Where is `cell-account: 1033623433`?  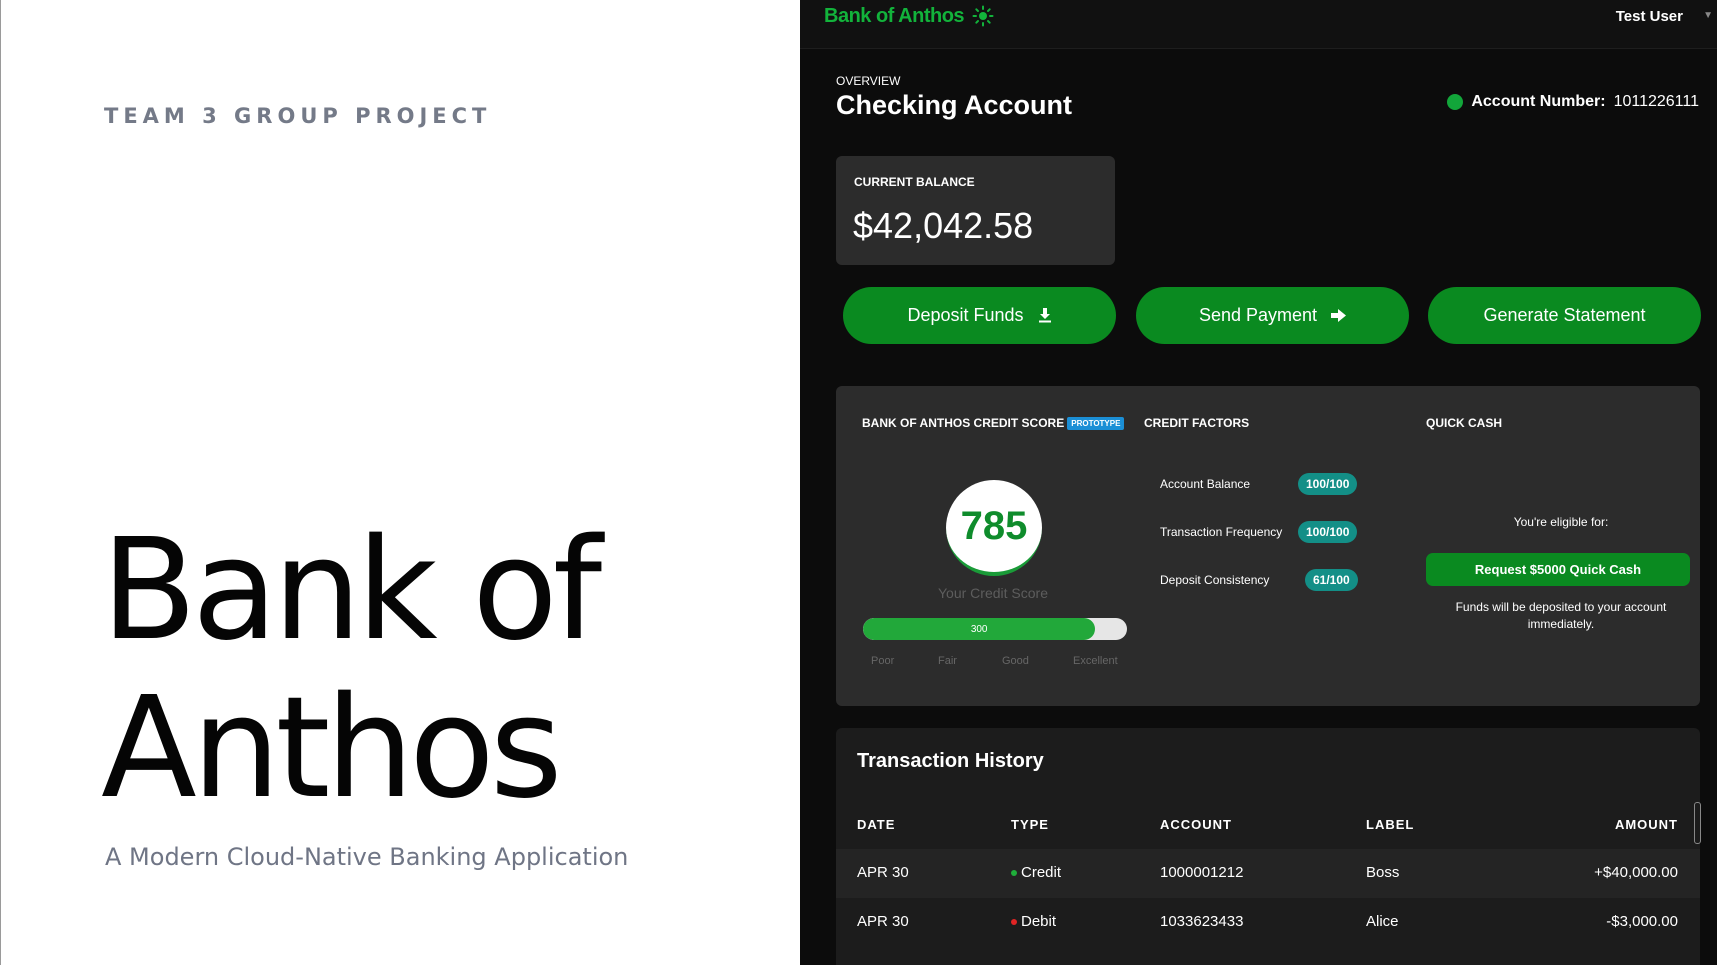
cell-account: 1033623433 is located at coordinates (1202, 921).